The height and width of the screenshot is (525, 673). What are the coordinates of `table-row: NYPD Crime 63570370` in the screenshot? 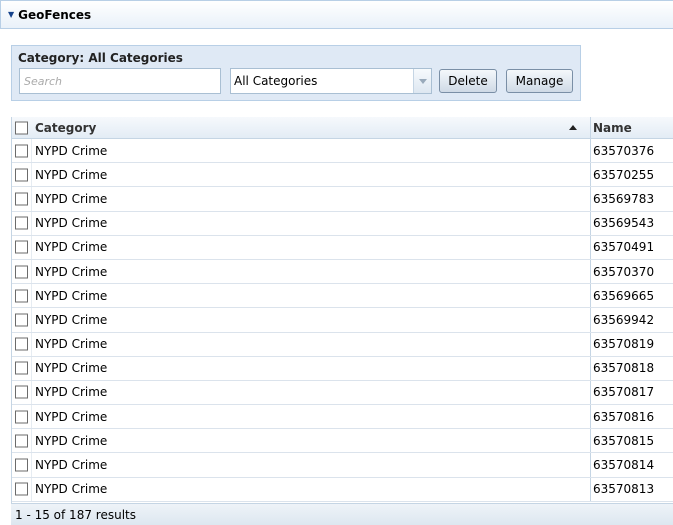 It's located at (342, 272).